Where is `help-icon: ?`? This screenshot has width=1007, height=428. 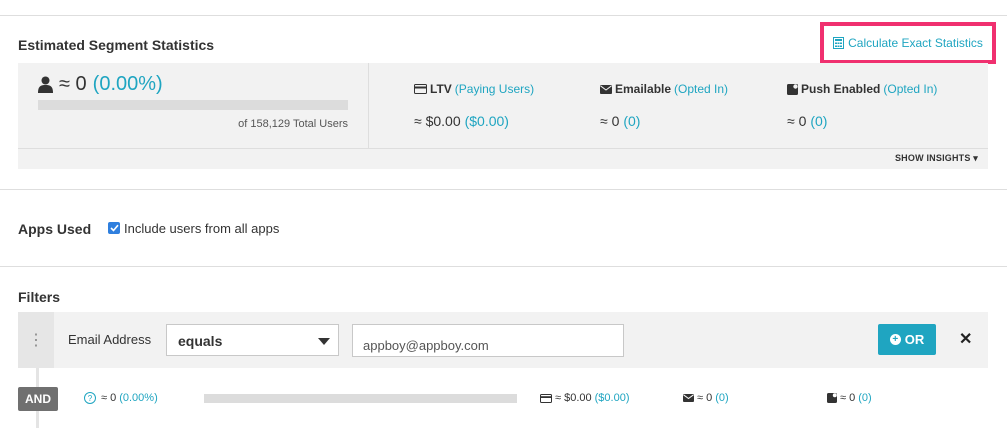 help-icon: ? is located at coordinates (90, 398).